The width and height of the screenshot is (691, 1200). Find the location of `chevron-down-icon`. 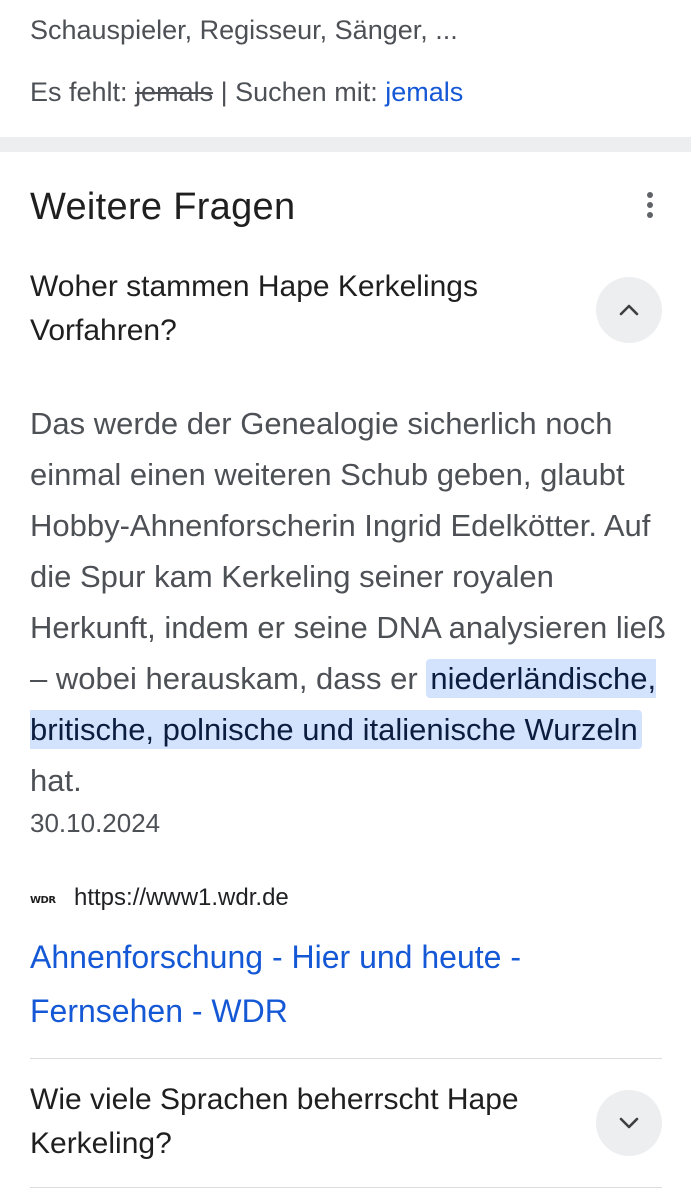

chevron-down-icon is located at coordinates (629, 1123).